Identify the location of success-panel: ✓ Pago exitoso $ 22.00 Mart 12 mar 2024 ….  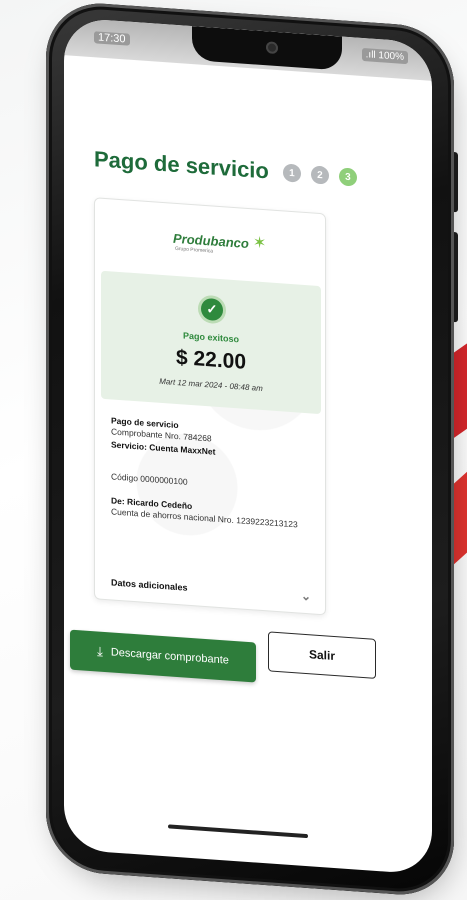
(211, 342).